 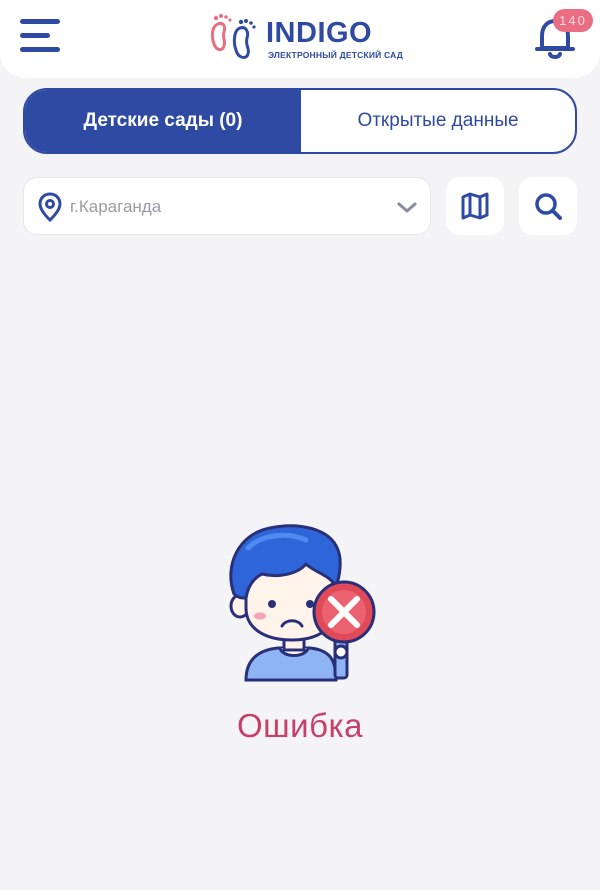 I want to click on city-select-value: г.Караганда, so click(x=116, y=206).